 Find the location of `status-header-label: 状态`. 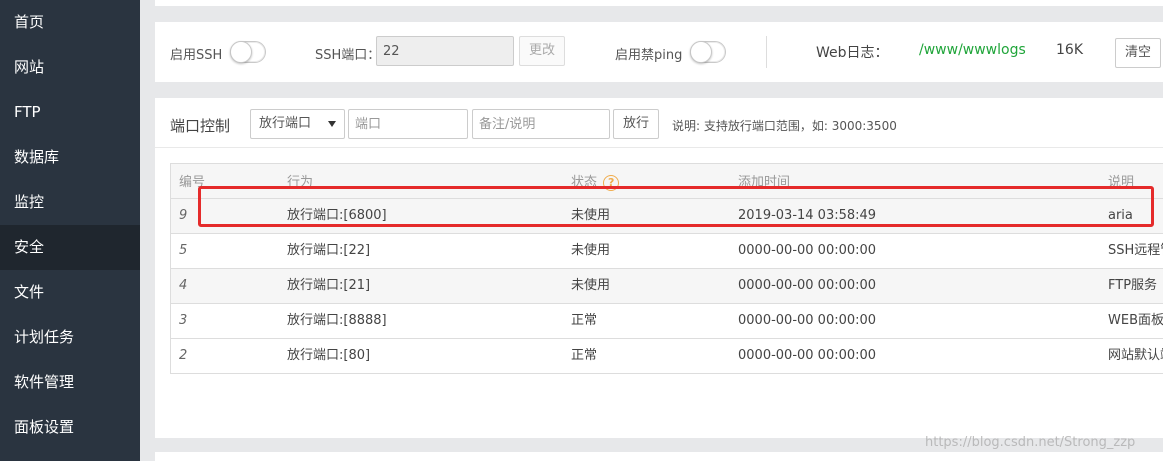

status-header-label: 状态 is located at coordinates (584, 182).